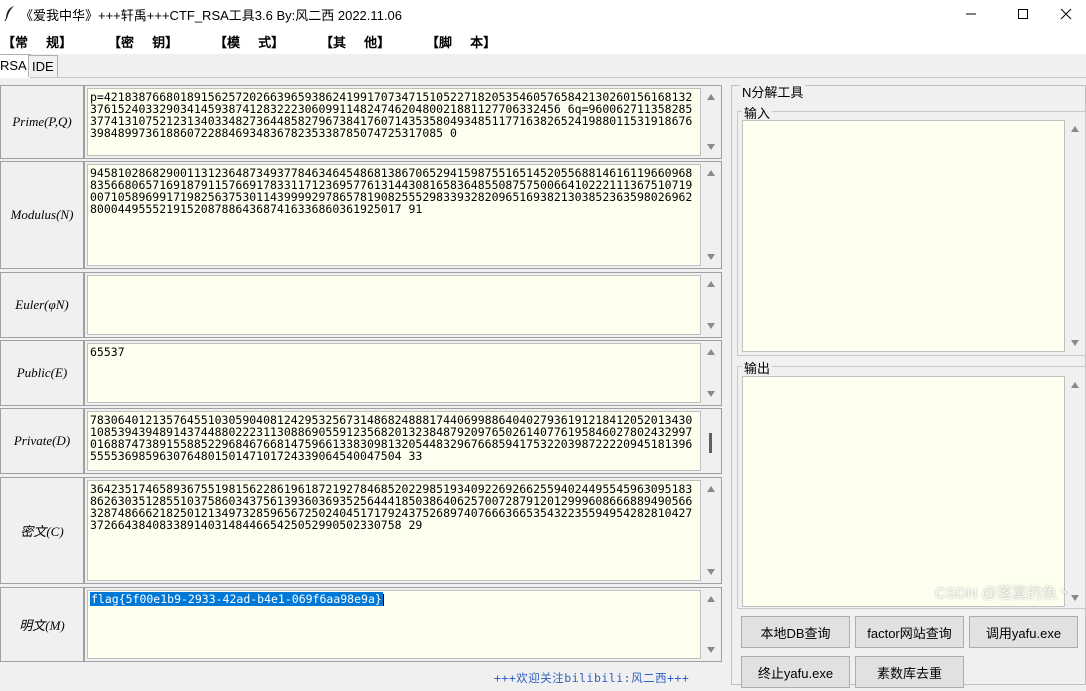  Describe the element at coordinates (909, 632) in the screenshot. I see `factordb-query-button: factor网站查询` at that location.